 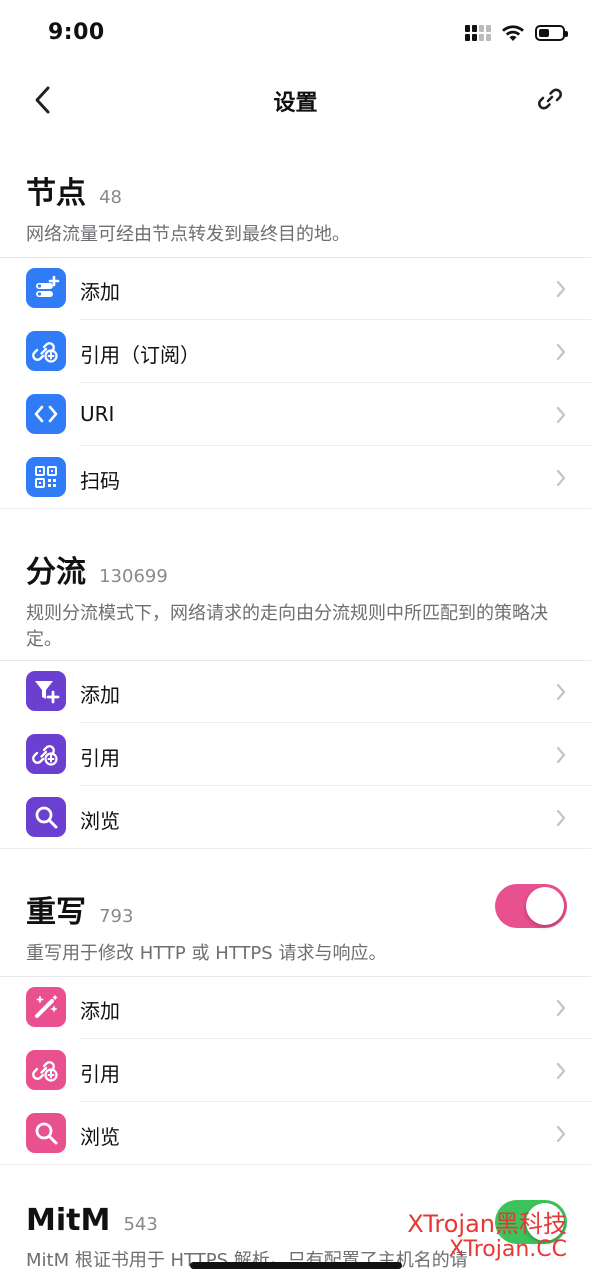 I want to click on section-count: 130699, so click(x=133, y=576).